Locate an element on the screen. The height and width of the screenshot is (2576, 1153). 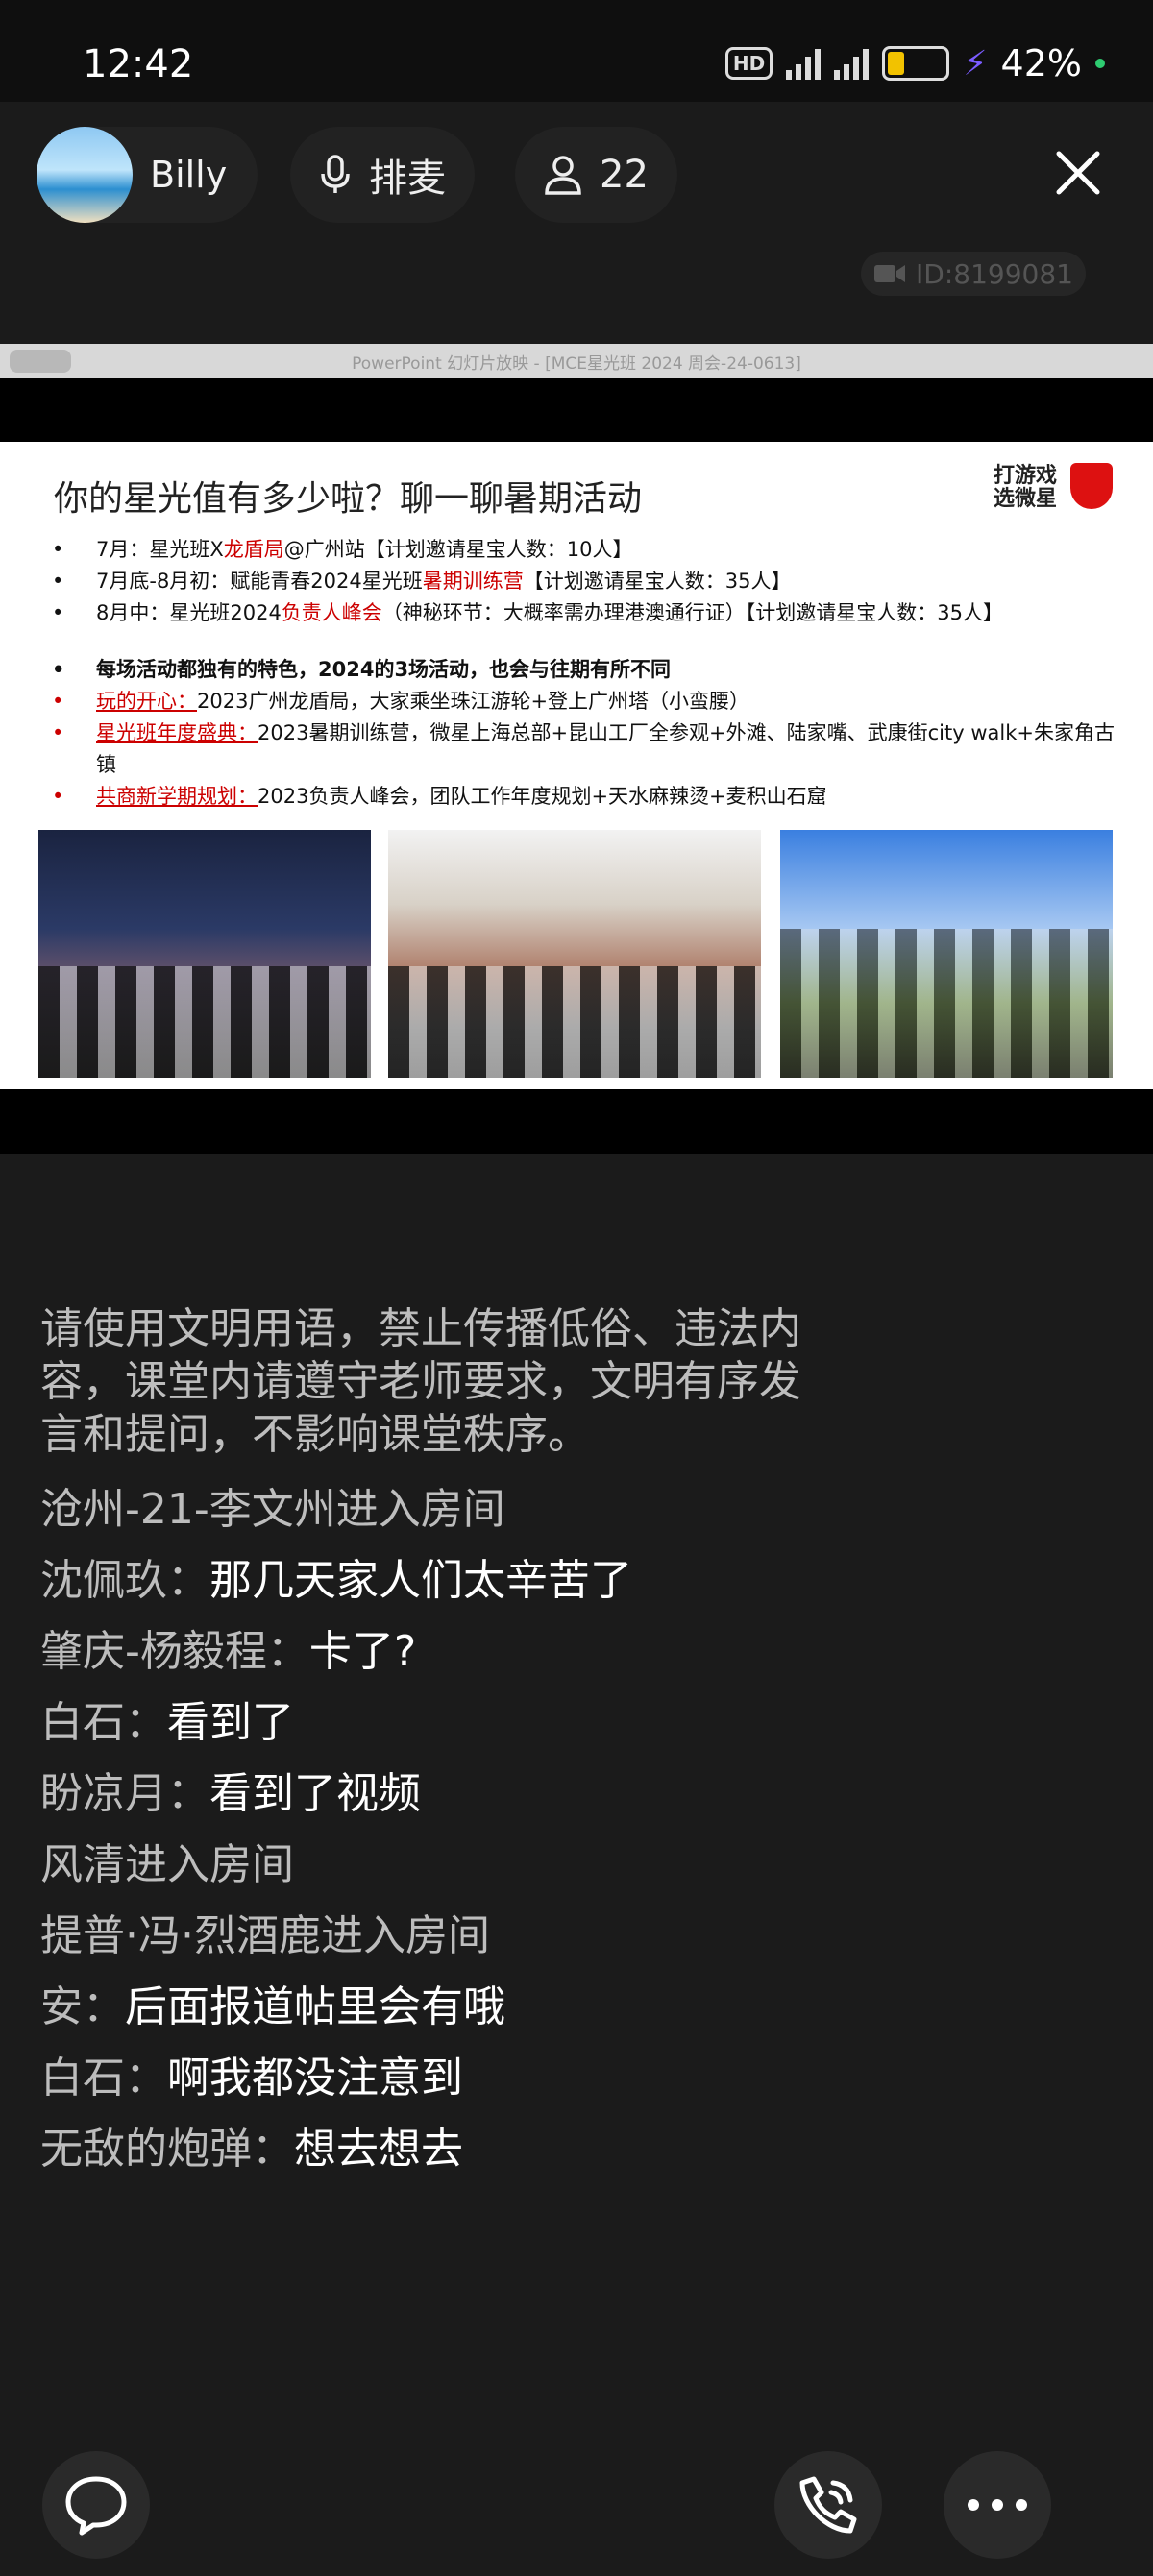
chat-bubble-icon is located at coordinates (96, 2506).